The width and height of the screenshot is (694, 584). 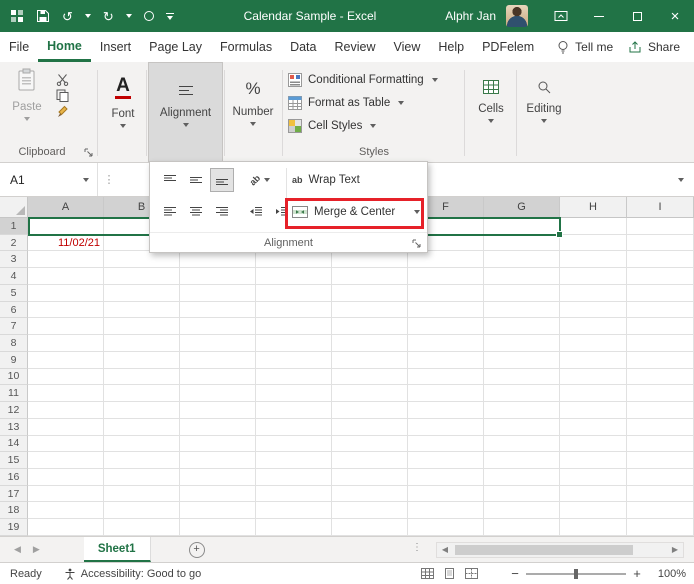 I want to click on cell-H17, so click(x=593, y=494).